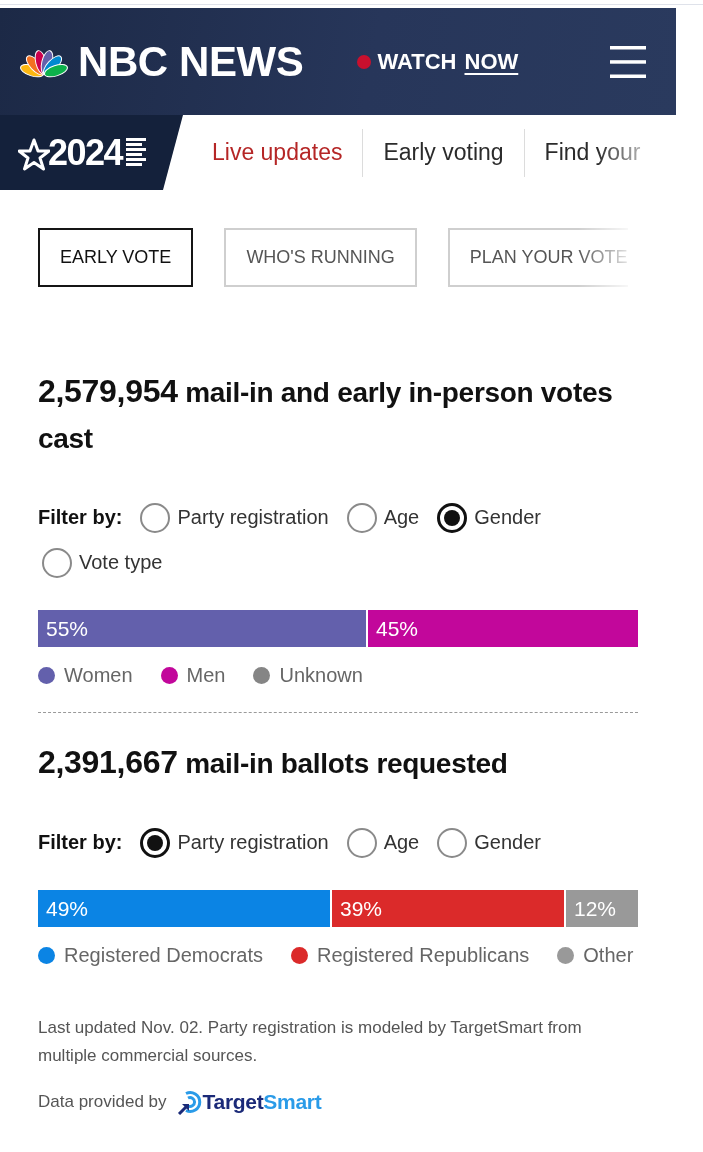 This screenshot has height=1152, width=703. I want to click on menu-button, so click(628, 61).